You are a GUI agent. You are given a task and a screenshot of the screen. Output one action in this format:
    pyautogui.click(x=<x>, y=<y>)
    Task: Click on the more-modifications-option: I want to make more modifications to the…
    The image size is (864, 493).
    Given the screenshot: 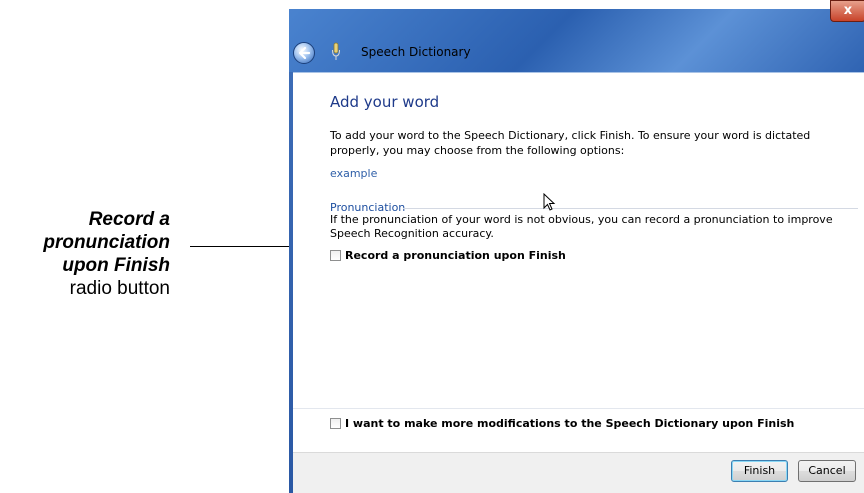 What is the action you would take?
    pyautogui.click(x=562, y=423)
    